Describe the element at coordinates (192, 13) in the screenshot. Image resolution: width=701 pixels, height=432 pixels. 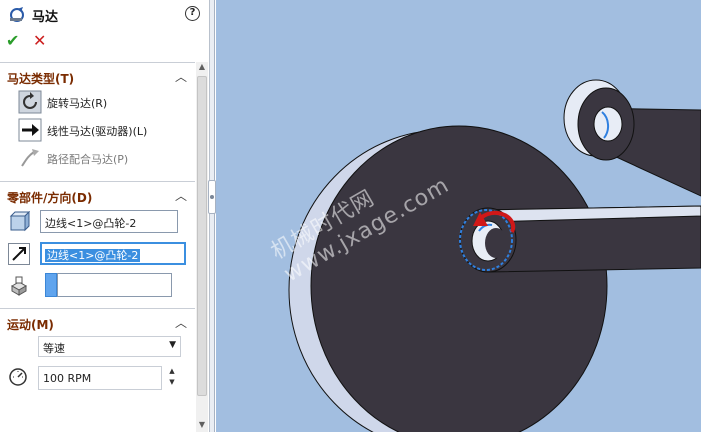
I see `help-button: ?` at that location.